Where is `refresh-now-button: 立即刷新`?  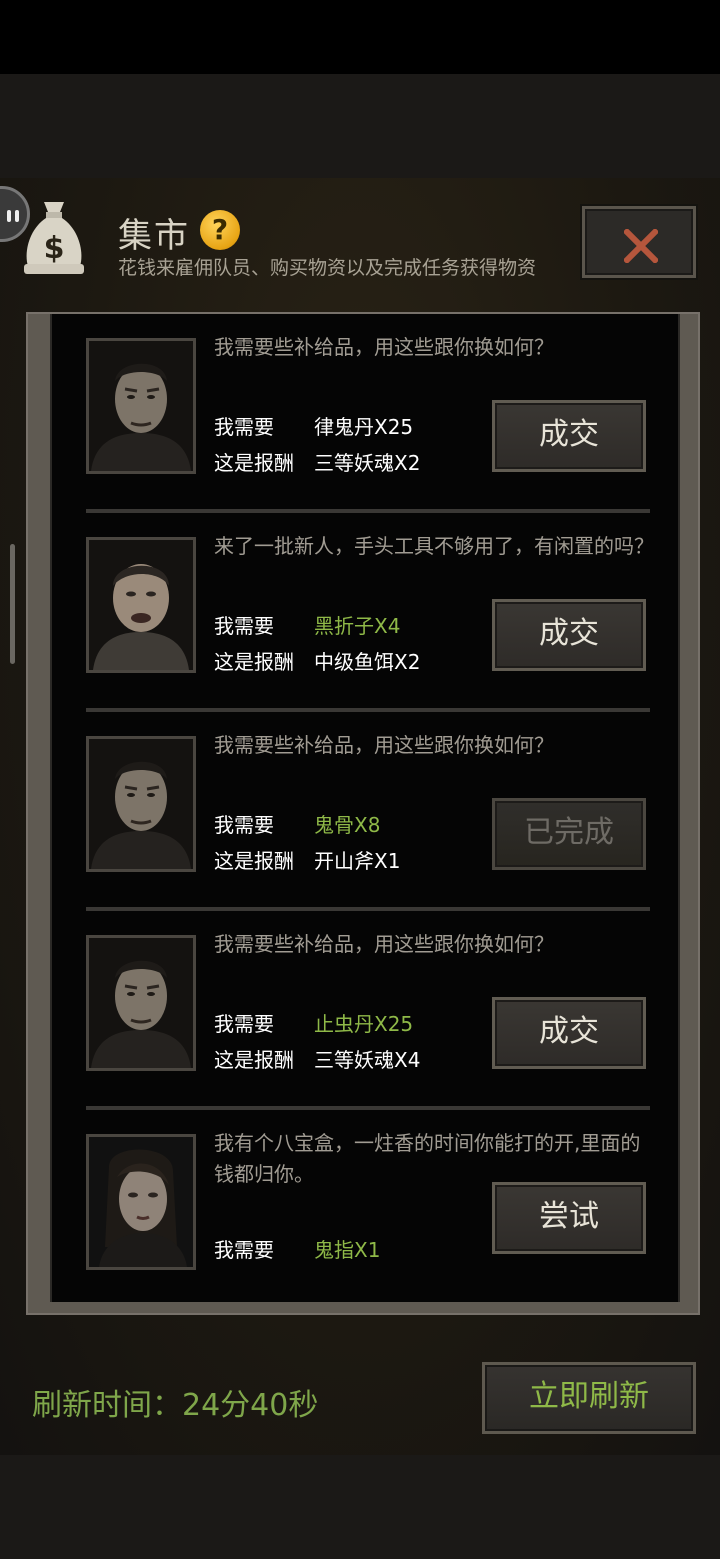 refresh-now-button: 立即刷新 is located at coordinates (589, 1398).